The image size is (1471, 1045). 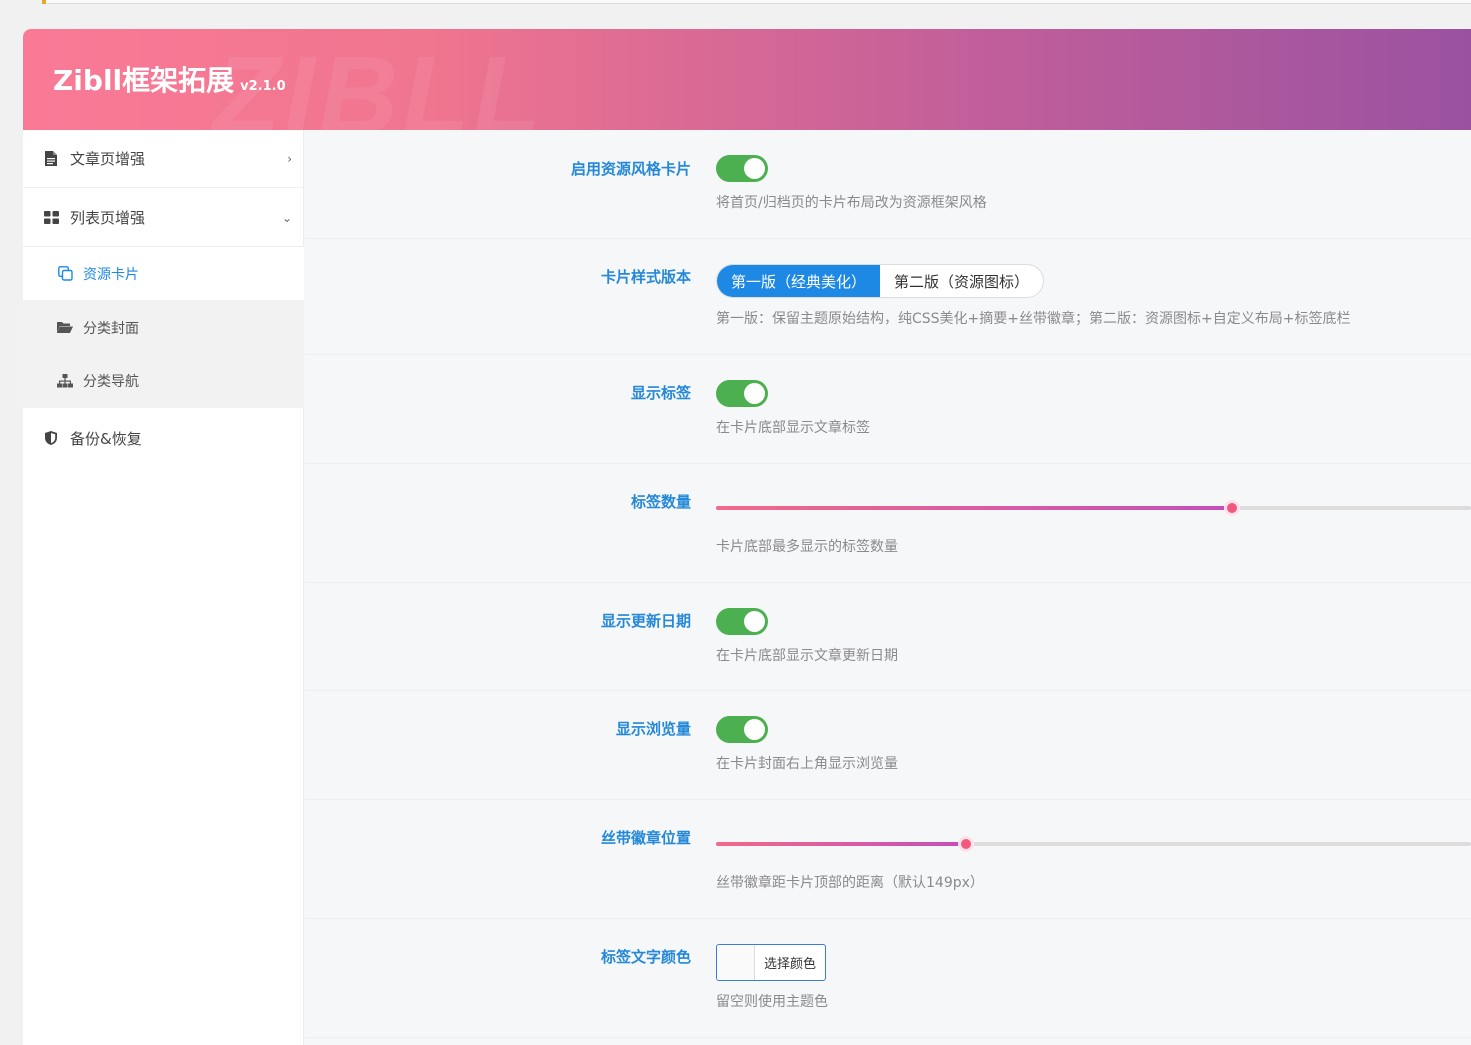 I want to click on setting-label: 标签文字颜色, so click(x=645, y=957).